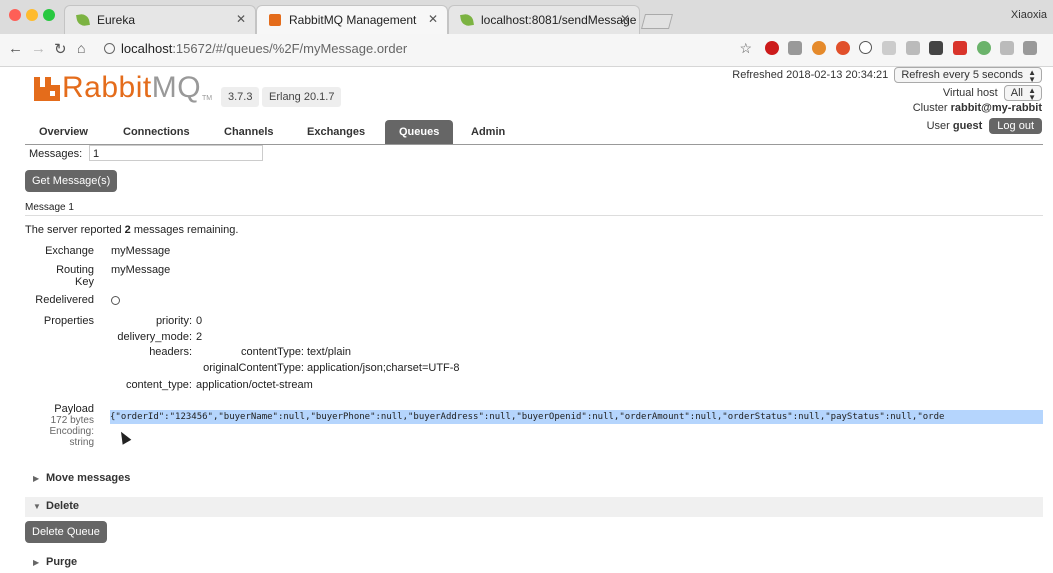 This screenshot has height=573, width=1053. Describe the element at coordinates (63, 132) in the screenshot. I see `tab-overview: Overview` at that location.